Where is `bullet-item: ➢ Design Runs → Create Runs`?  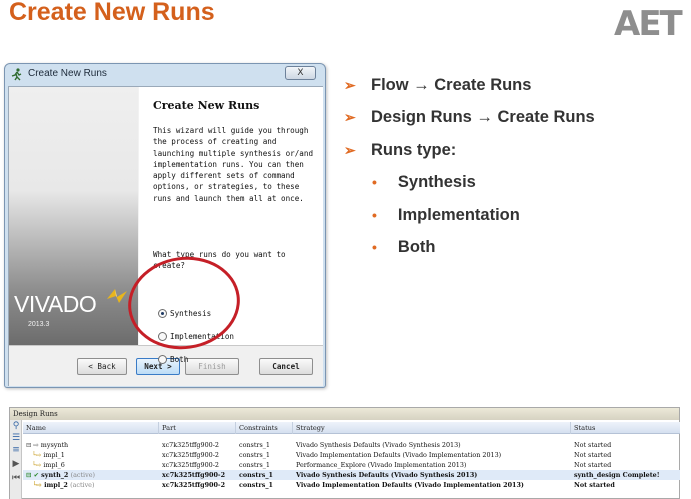 bullet-item: ➢ Design Runs → Create Runs is located at coordinates (469, 117).